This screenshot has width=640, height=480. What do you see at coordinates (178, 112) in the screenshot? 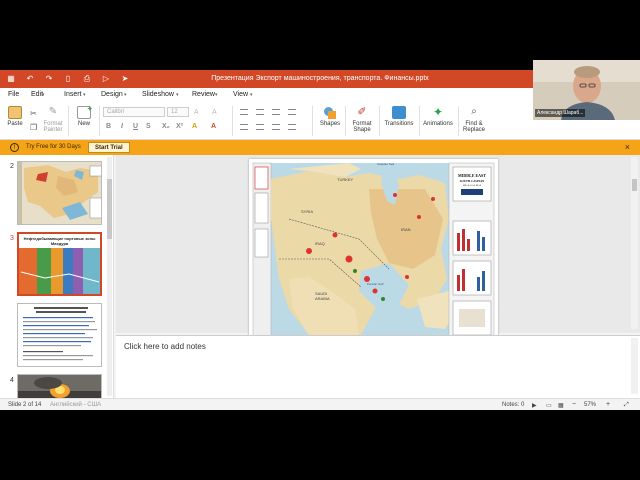
I see `font-size-select: 12` at bounding box center [178, 112].